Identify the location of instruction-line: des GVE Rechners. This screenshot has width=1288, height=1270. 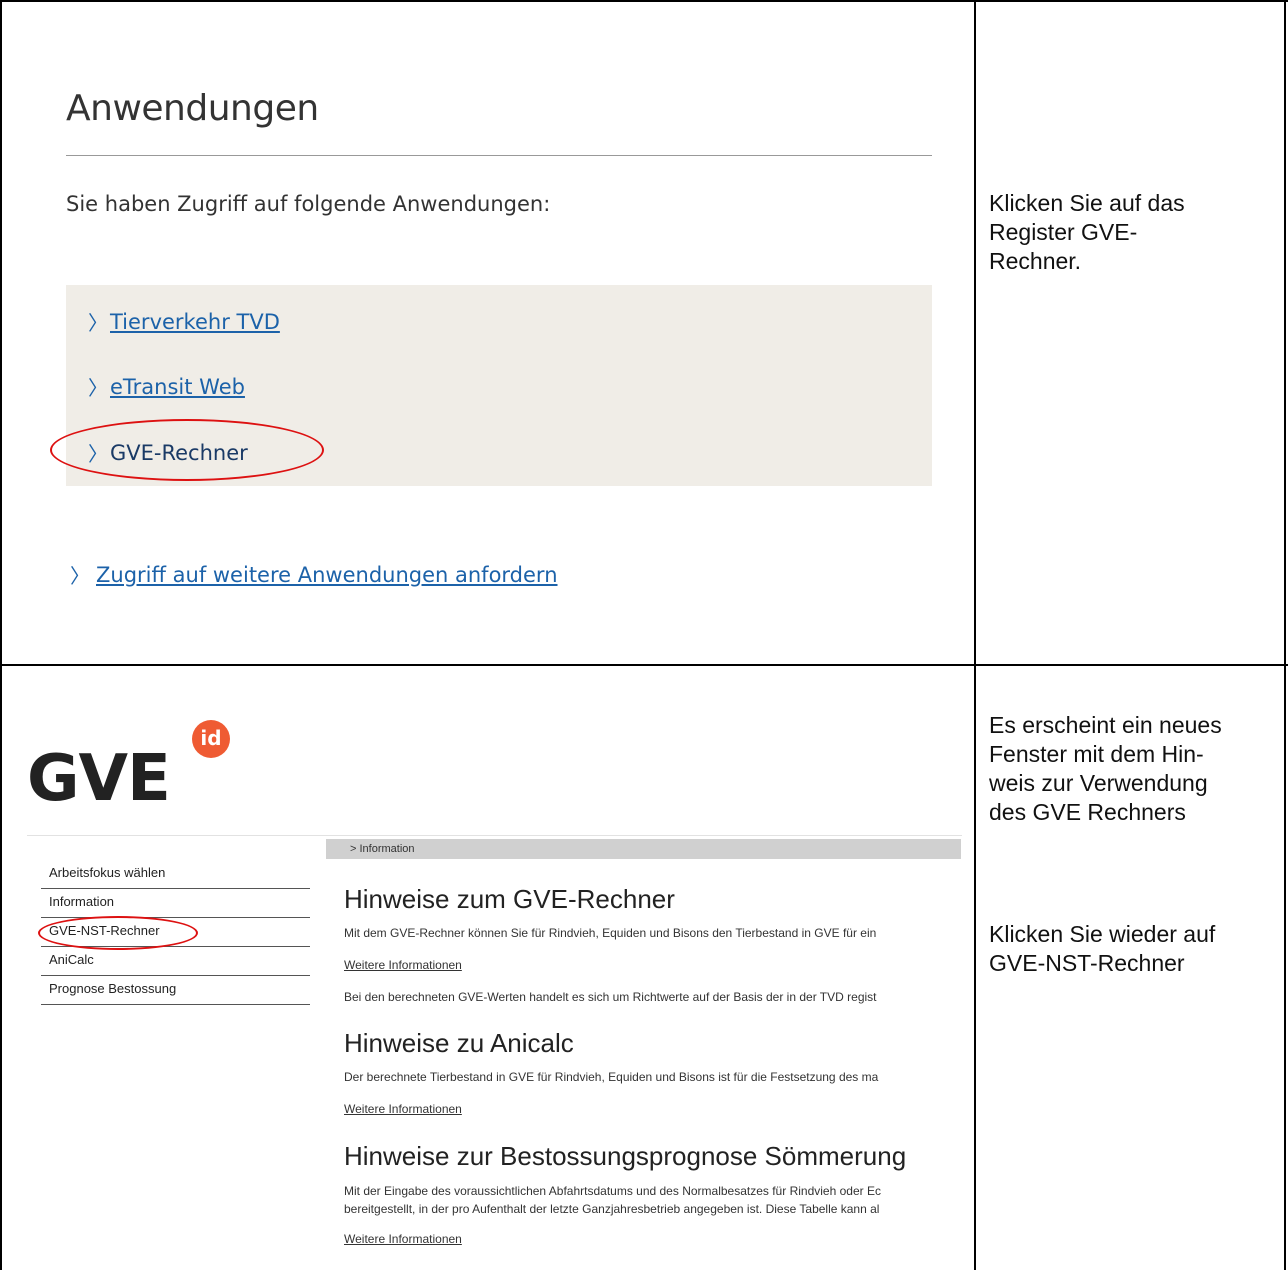
(1087, 812).